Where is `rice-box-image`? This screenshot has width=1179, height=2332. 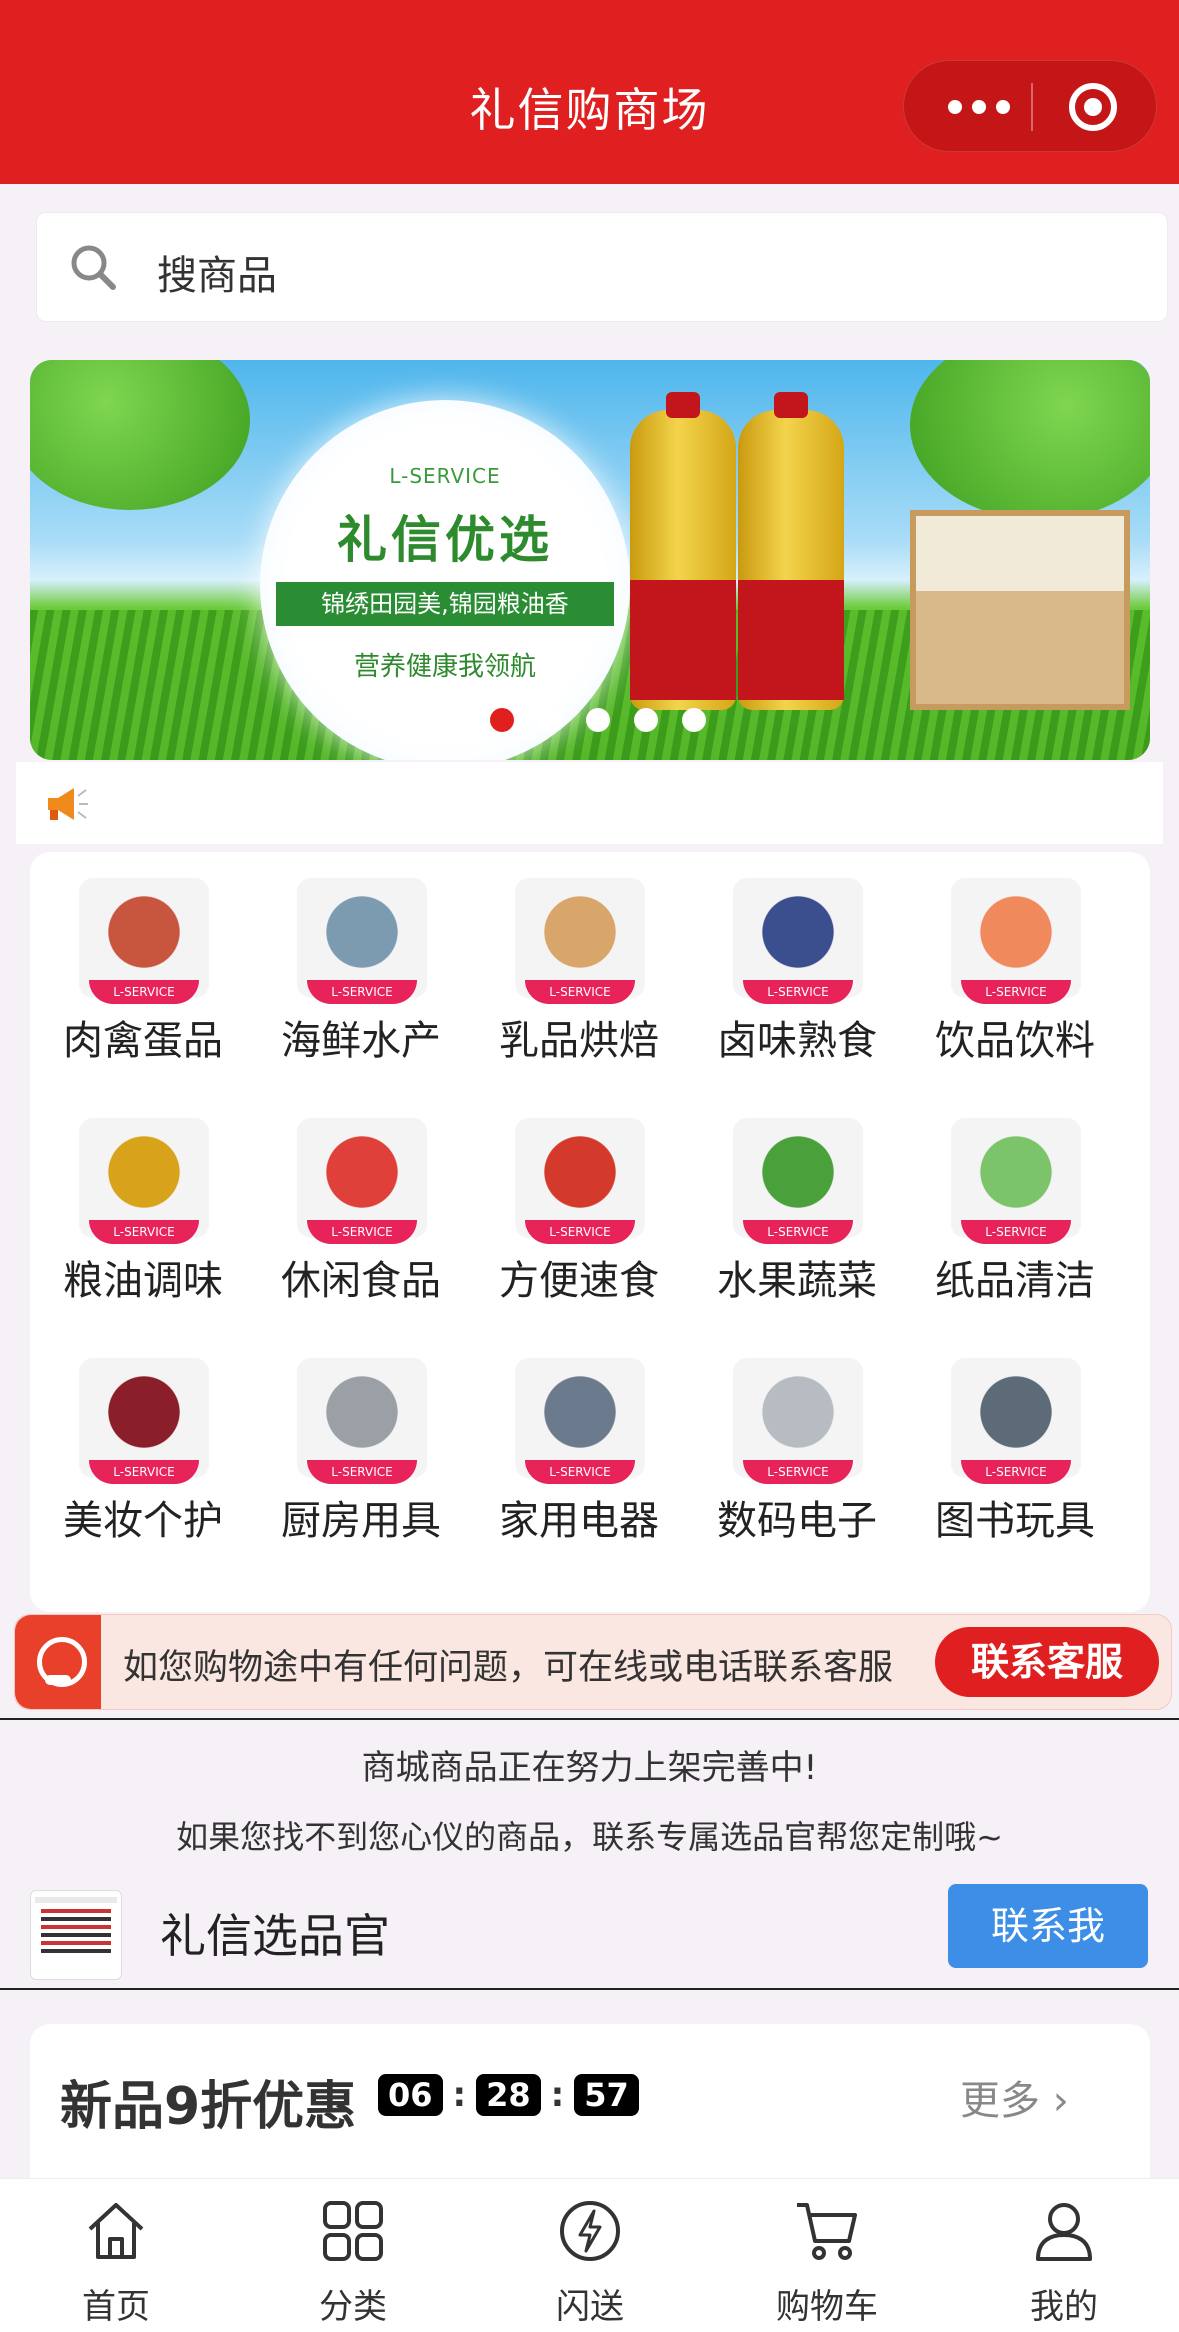
rice-box-image is located at coordinates (1020, 610).